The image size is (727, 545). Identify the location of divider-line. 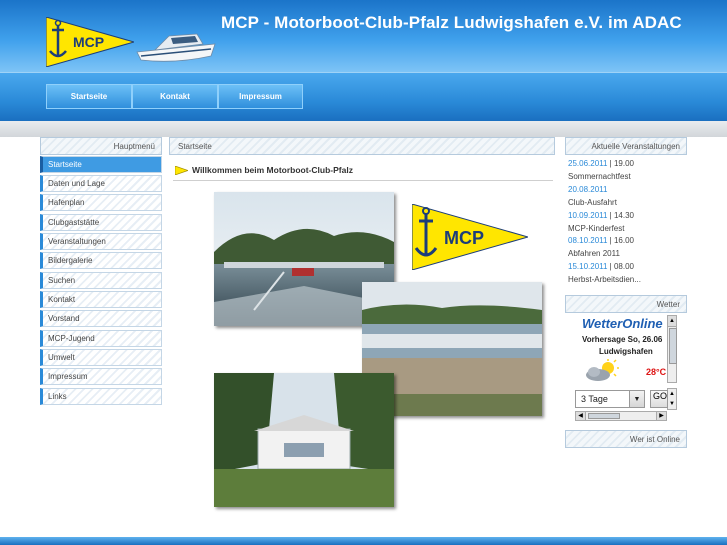
(363, 180).